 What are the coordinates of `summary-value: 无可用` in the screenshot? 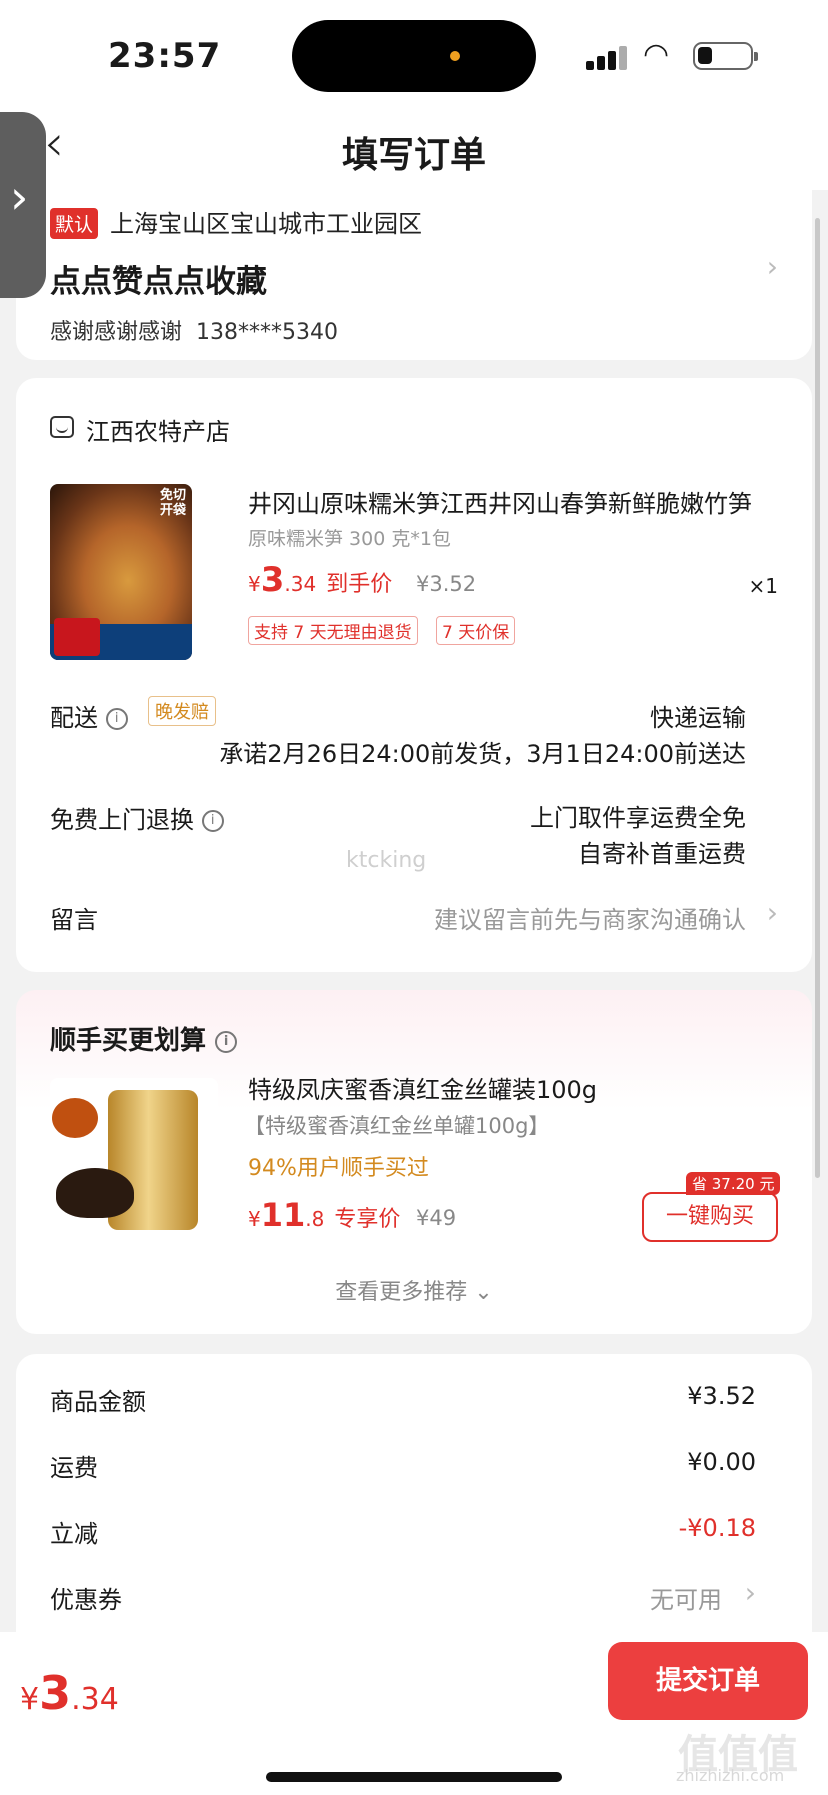 It's located at (686, 1600).